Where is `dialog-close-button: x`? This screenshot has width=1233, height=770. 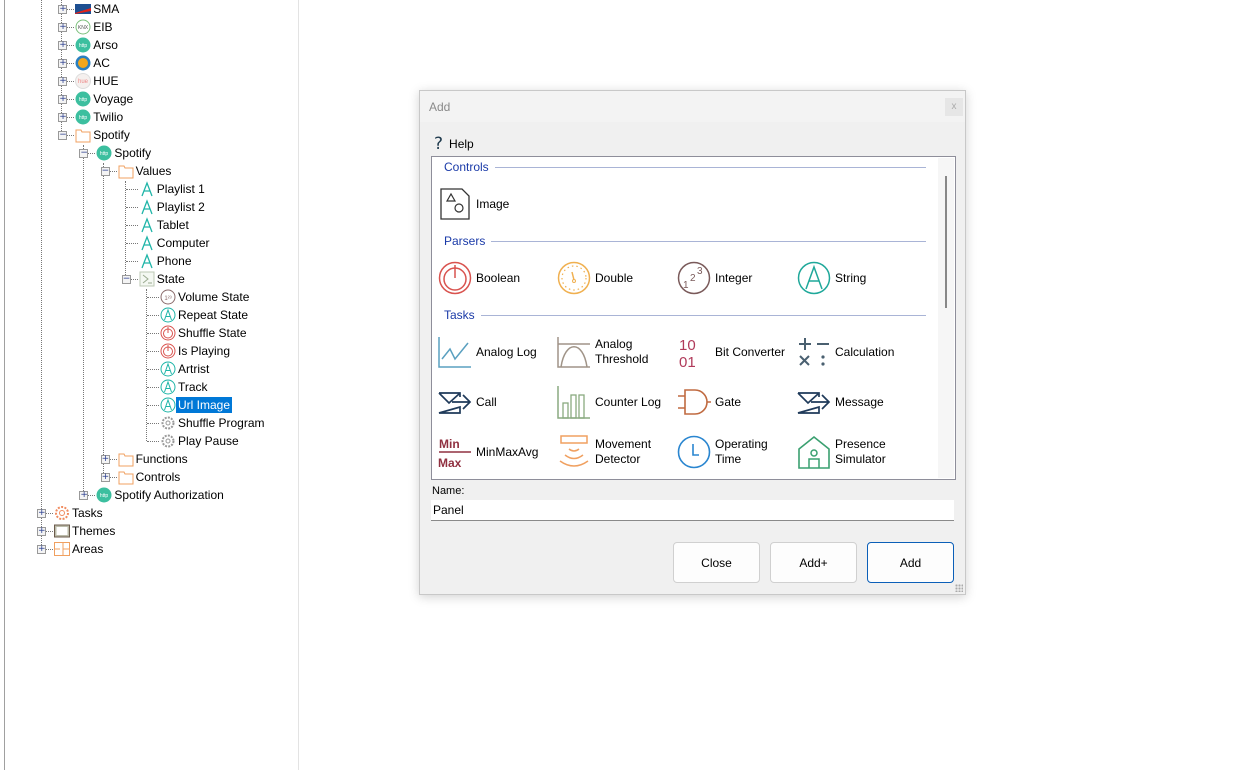 dialog-close-button: x is located at coordinates (954, 107).